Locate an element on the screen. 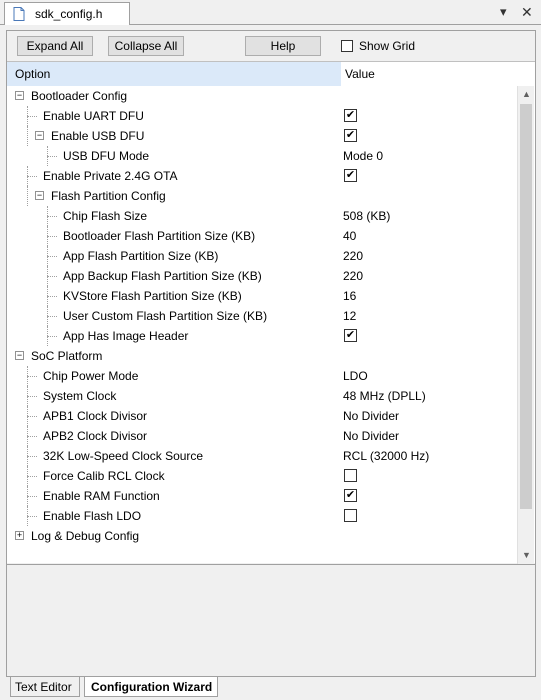  tree-row: Enable Private 2.4G OTA ✔ is located at coordinates (262, 176).